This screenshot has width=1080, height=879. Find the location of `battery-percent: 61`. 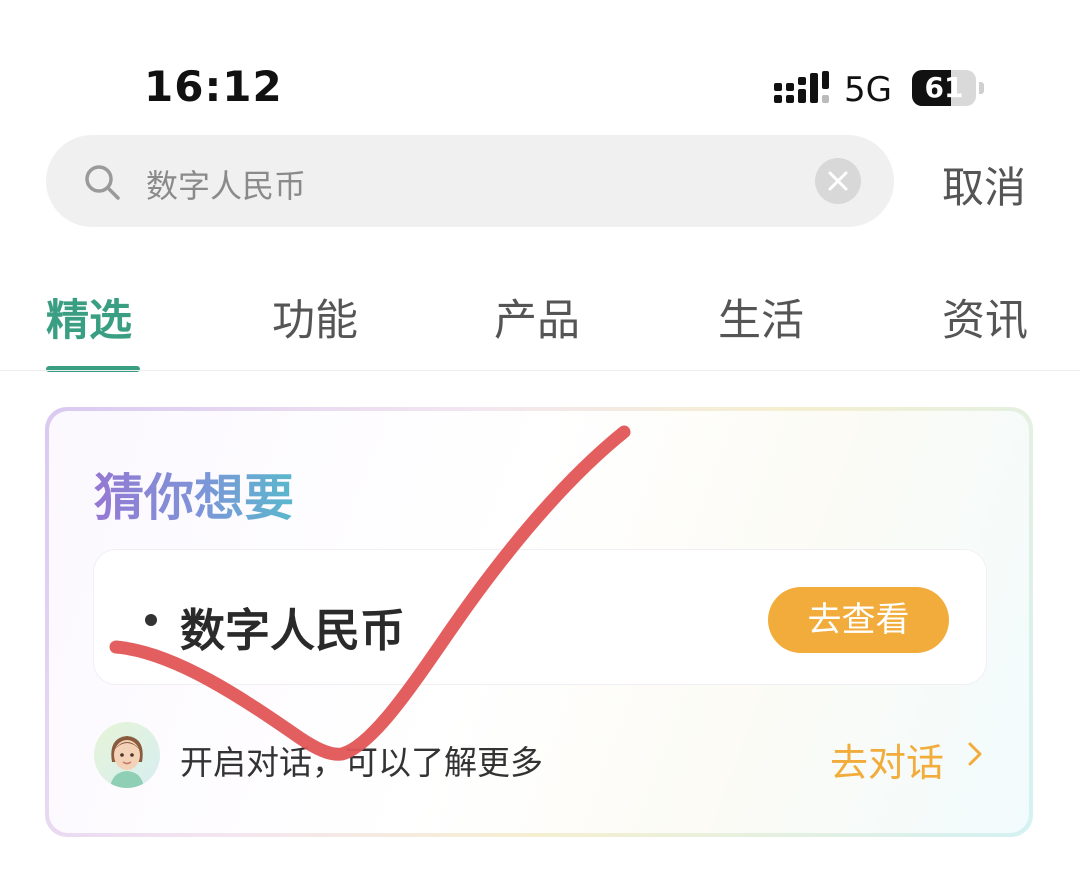

battery-percent: 61 is located at coordinates (944, 87).